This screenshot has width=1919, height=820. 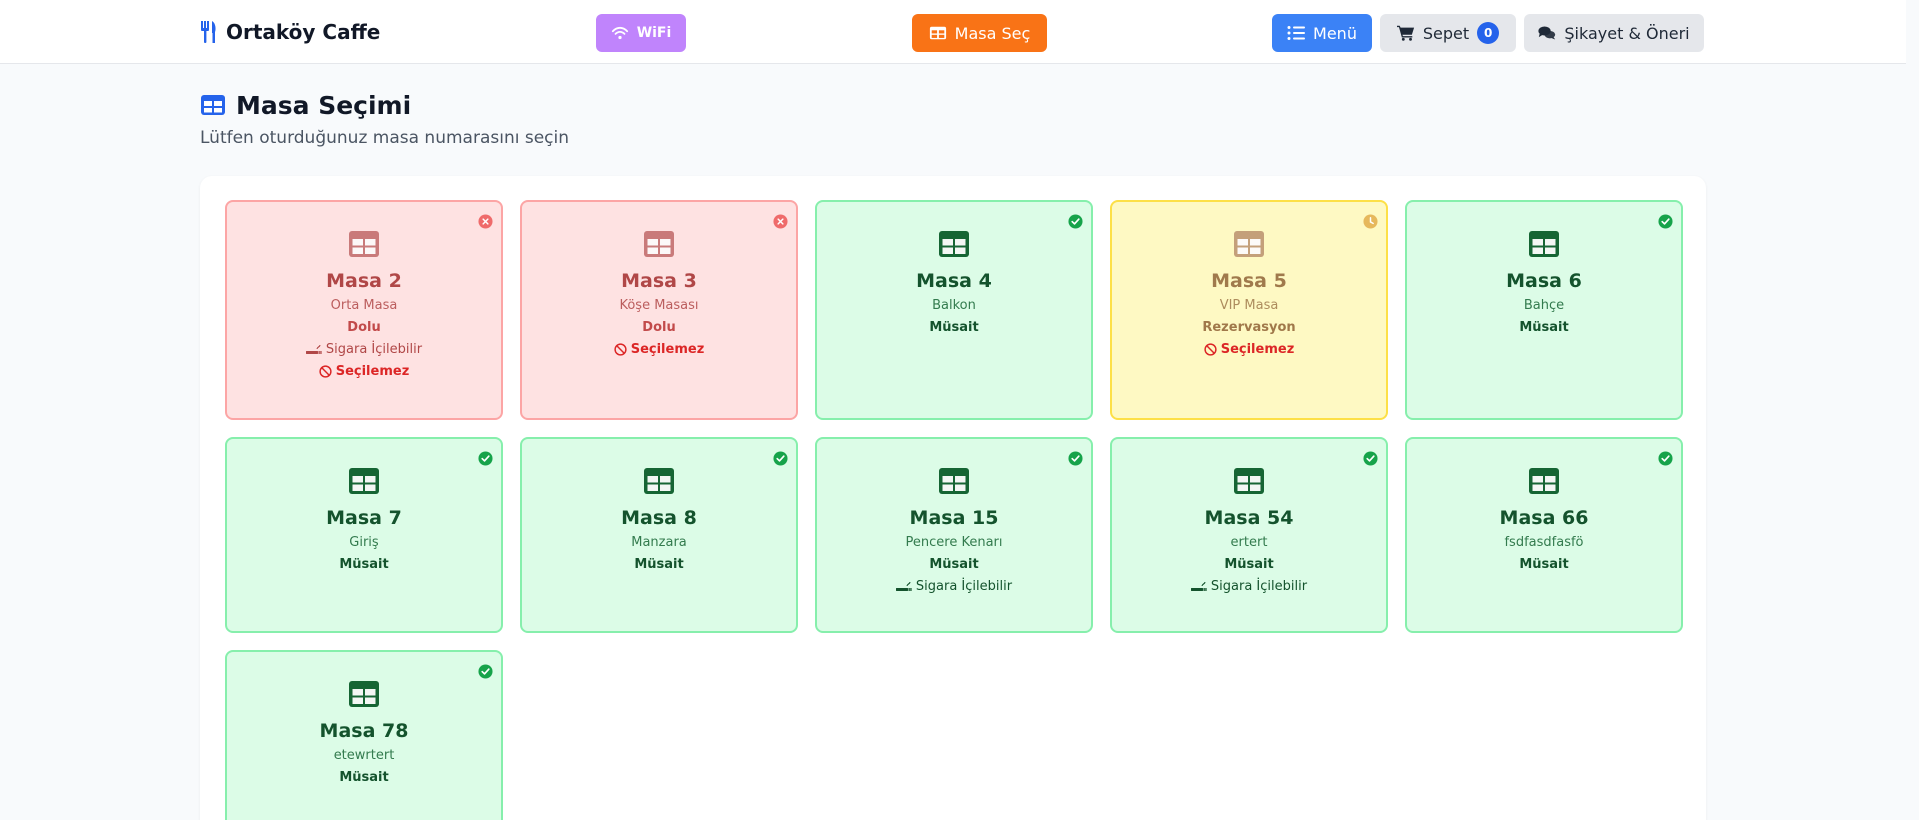 I want to click on table-location: ertert, so click(x=1249, y=542).